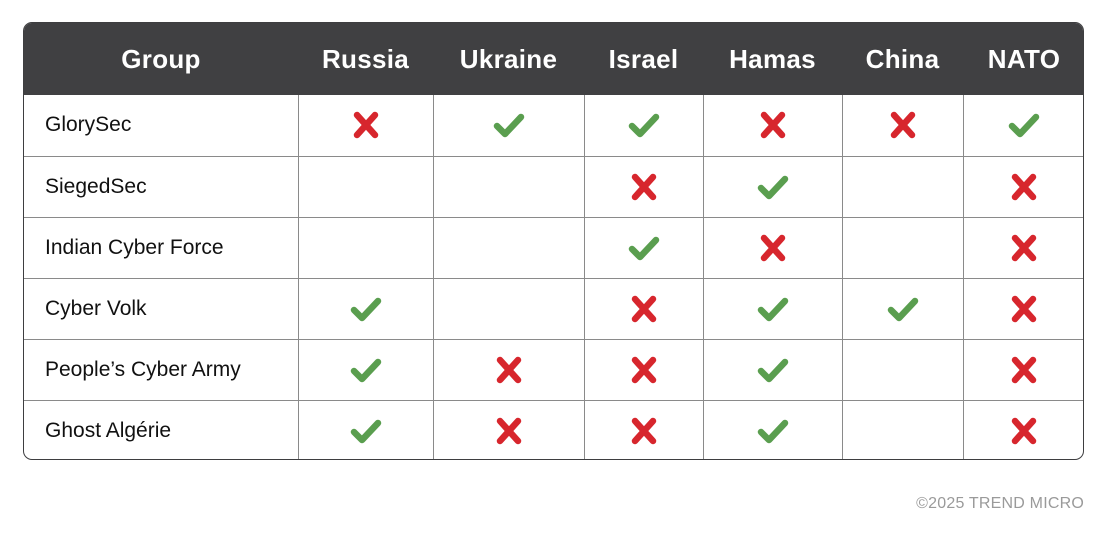  Describe the element at coordinates (161, 429) in the screenshot. I see `group-name: Ghost Algérie` at that location.